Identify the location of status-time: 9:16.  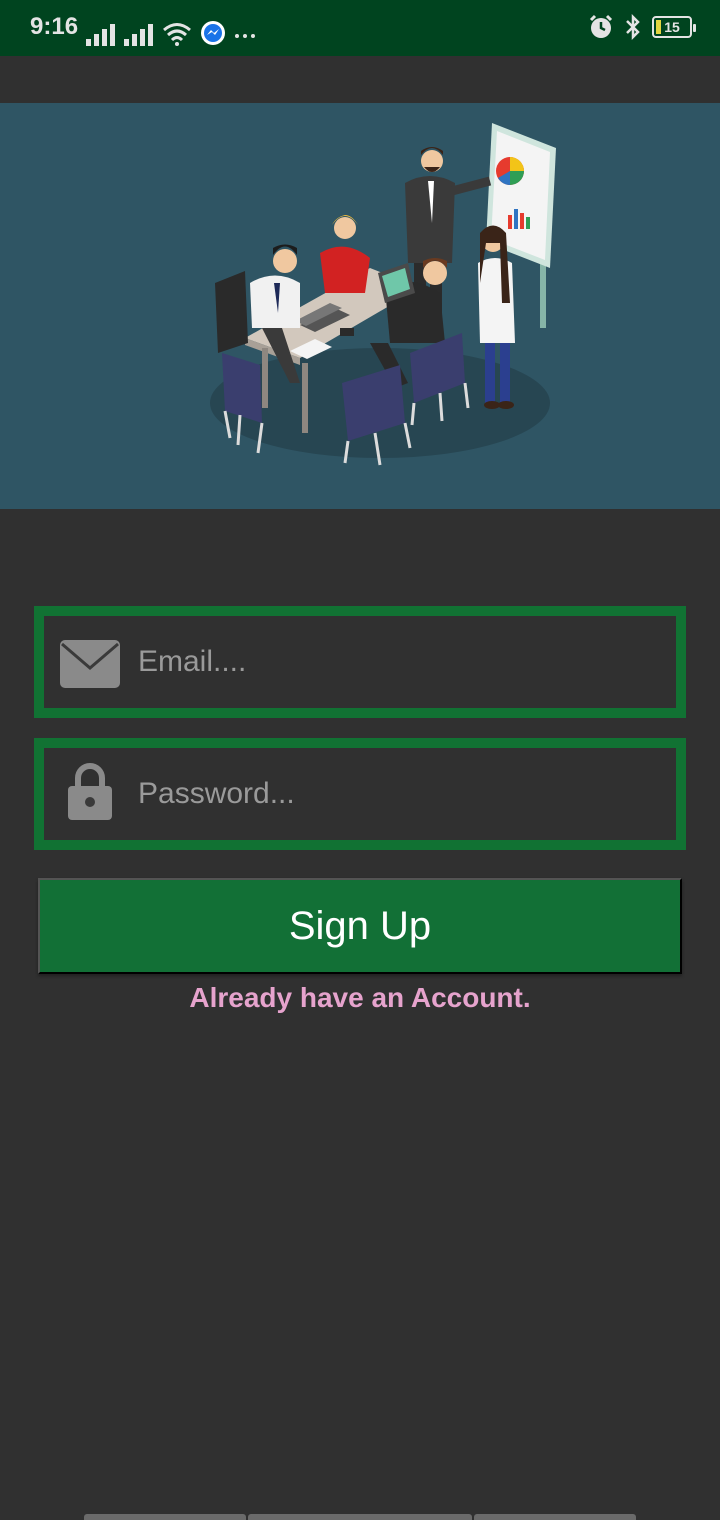
(54, 26).